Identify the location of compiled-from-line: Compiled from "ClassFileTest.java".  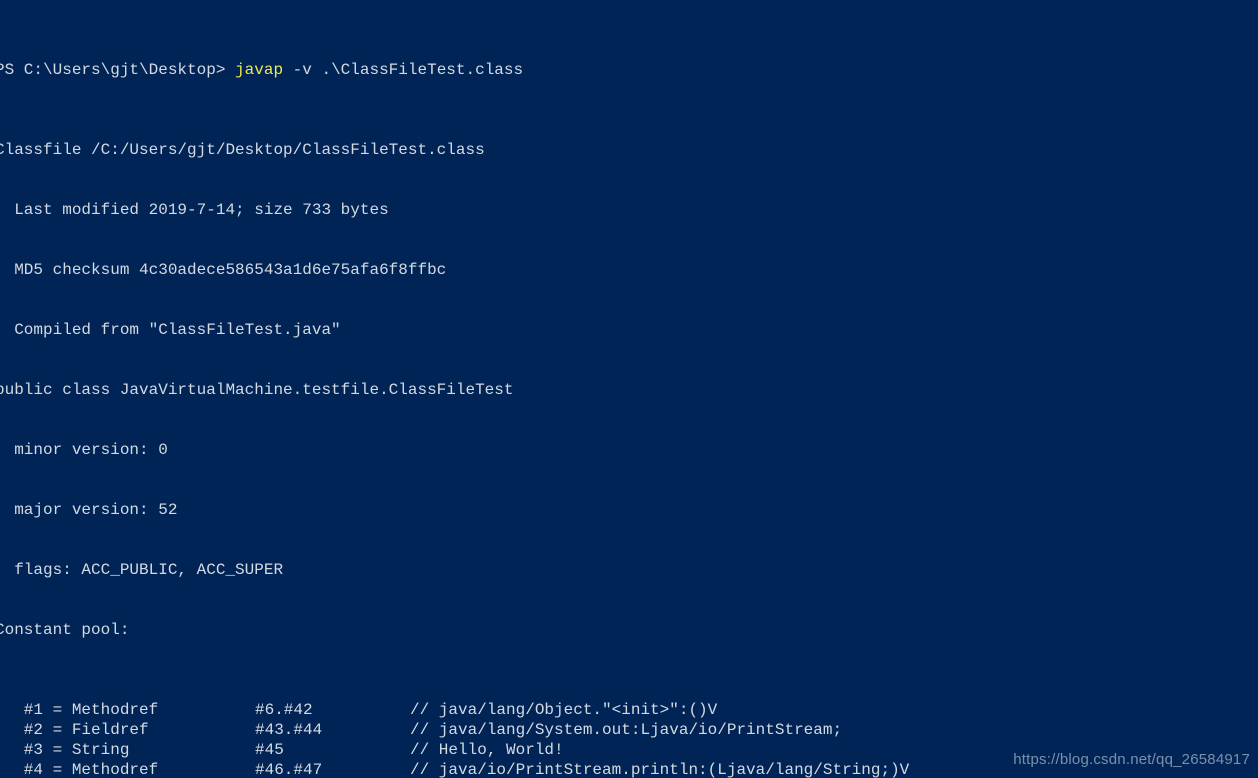
(170, 330).